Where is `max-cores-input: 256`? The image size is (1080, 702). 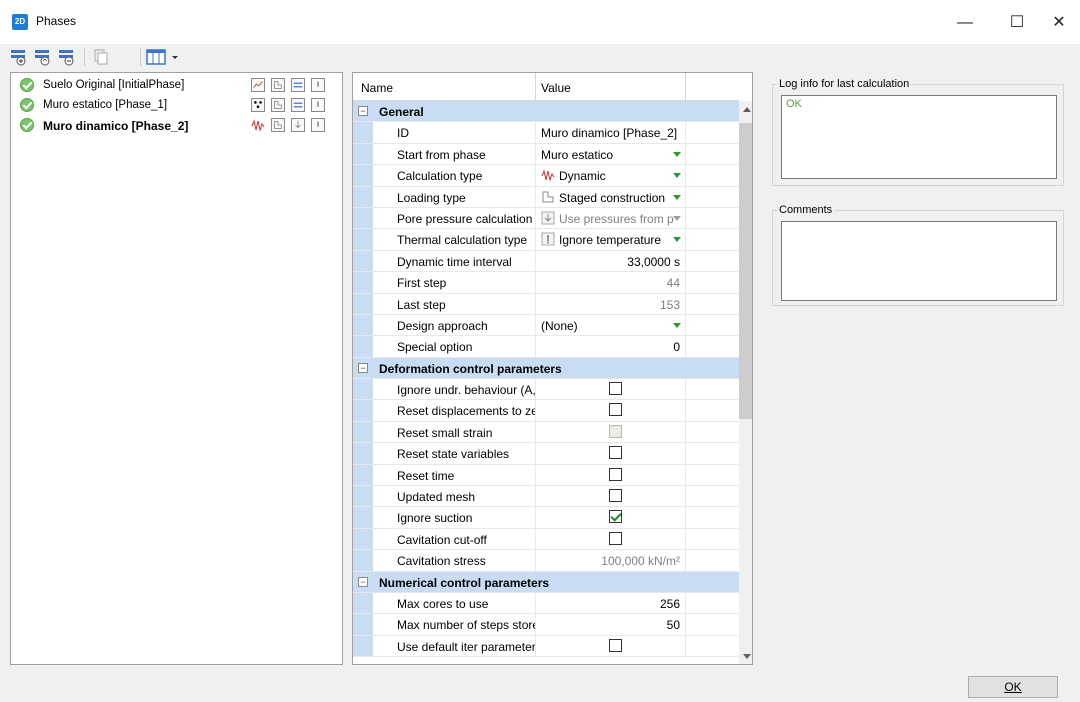 max-cores-input: 256 is located at coordinates (609, 604).